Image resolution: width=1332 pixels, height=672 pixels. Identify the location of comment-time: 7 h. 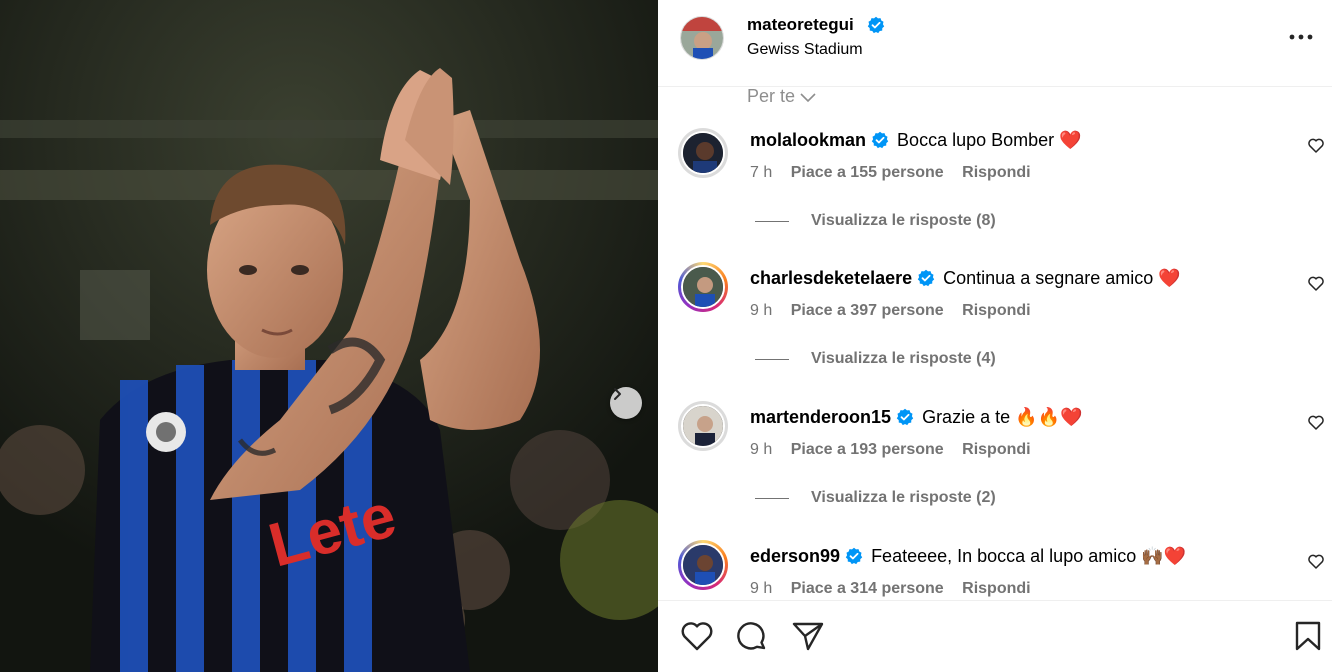
(761, 172).